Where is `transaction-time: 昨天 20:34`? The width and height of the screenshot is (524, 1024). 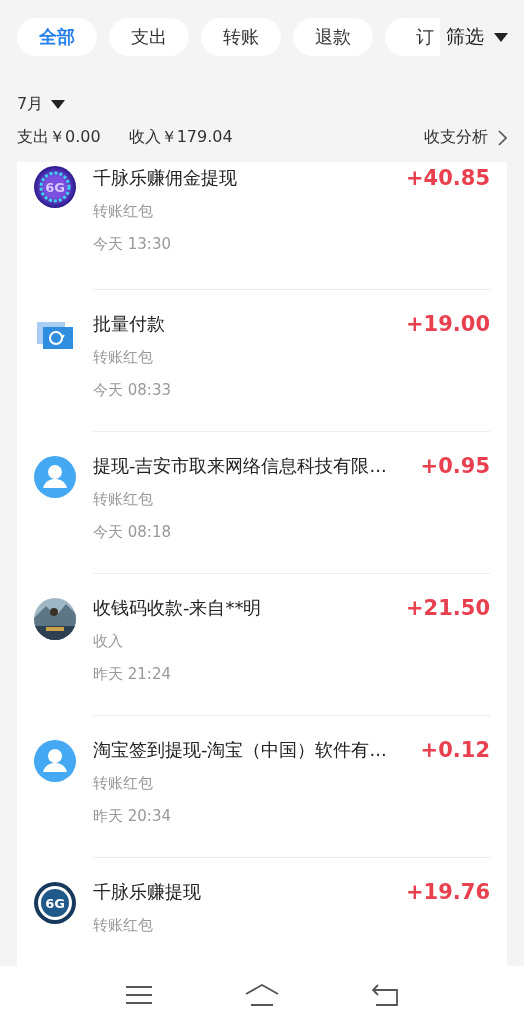
transaction-time: 昨天 20:34 is located at coordinates (132, 816).